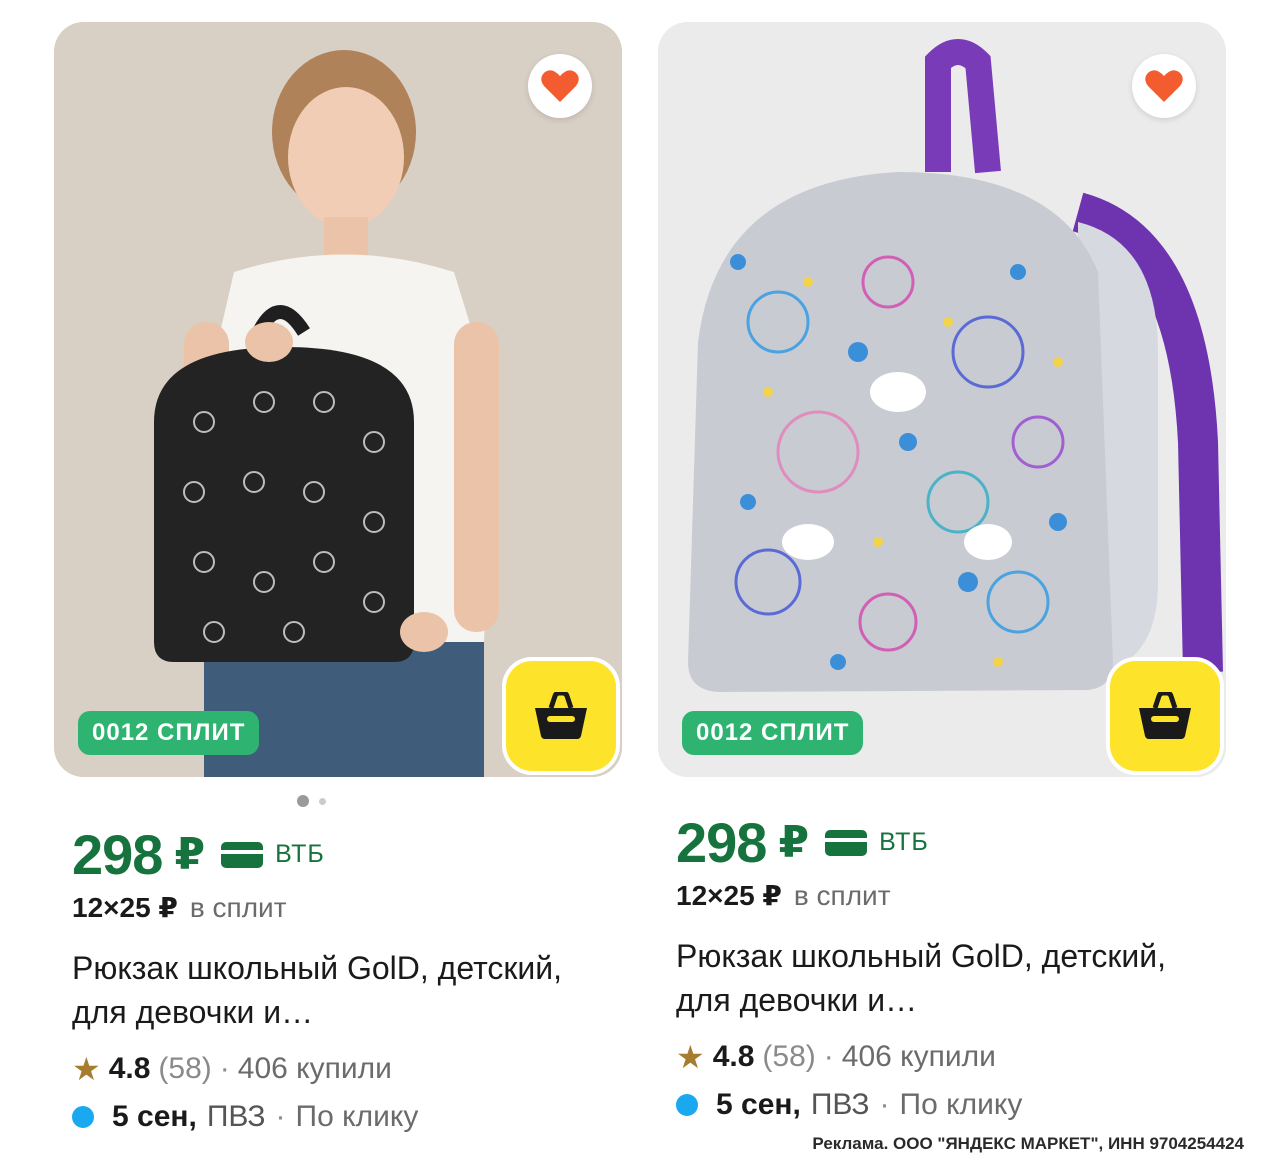  What do you see at coordinates (303, 801) in the screenshot?
I see `gallery-dot-active` at bounding box center [303, 801].